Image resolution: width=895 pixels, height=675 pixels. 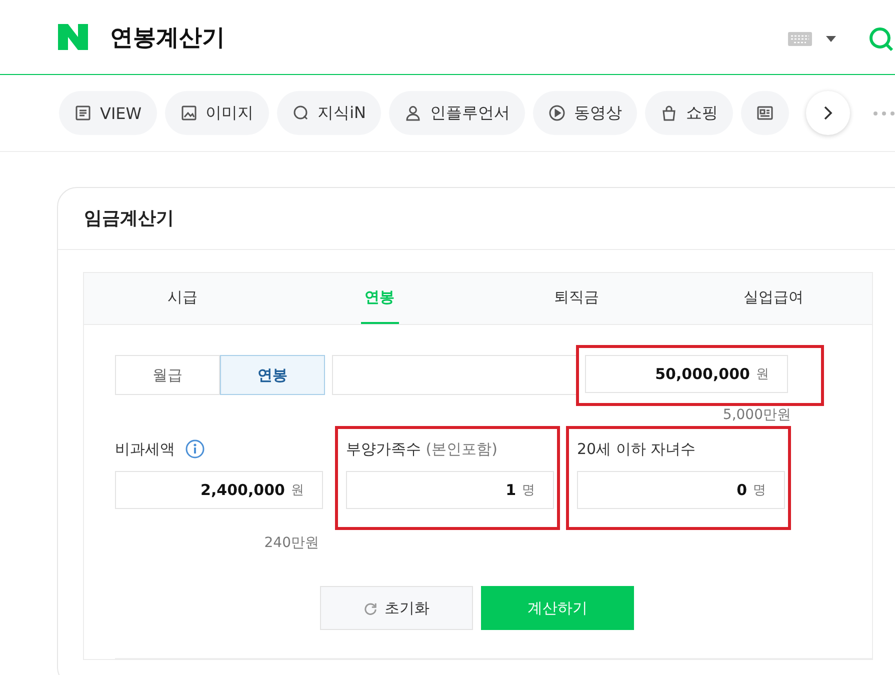 I want to click on amount-field: 1 명, so click(x=450, y=490).